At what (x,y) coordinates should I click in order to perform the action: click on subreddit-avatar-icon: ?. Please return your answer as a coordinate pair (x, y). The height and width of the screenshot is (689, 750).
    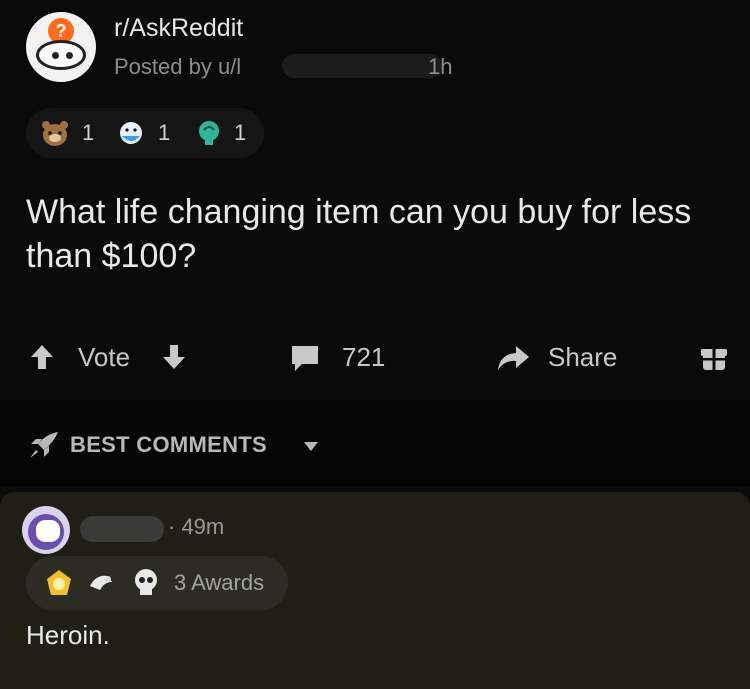
    Looking at the image, I should click on (61, 47).